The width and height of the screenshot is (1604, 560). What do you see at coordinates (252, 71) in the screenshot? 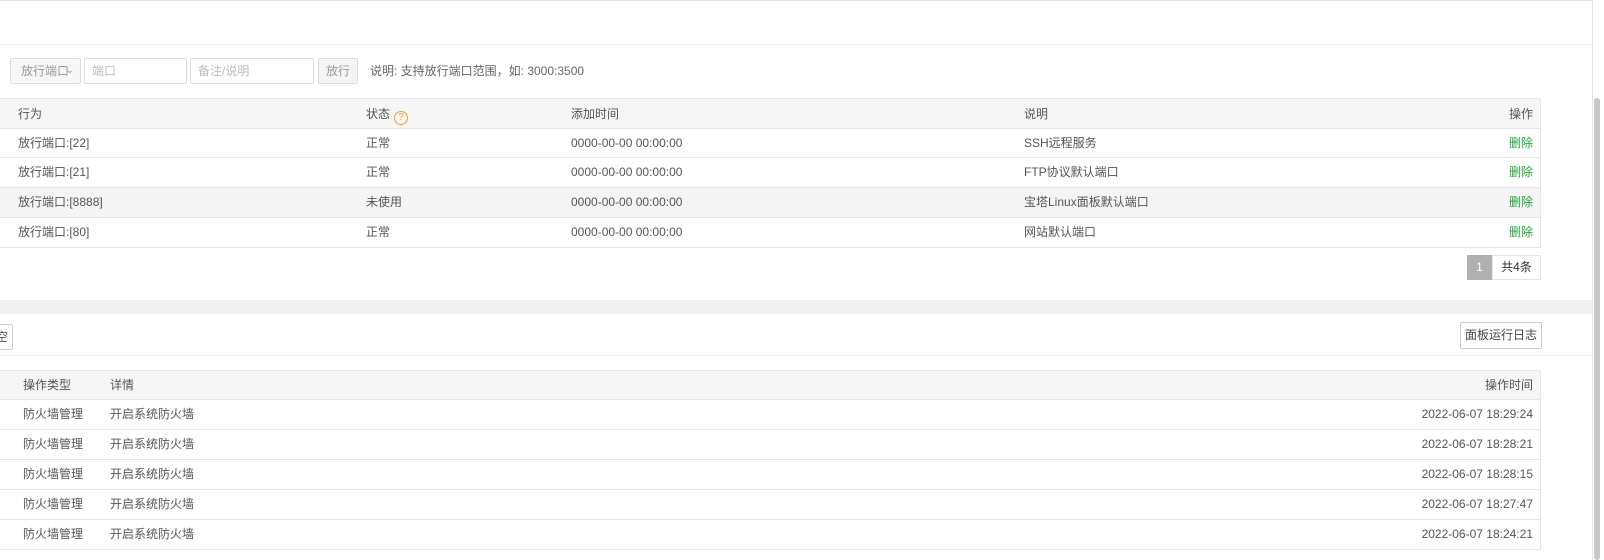
I see `note-input` at bounding box center [252, 71].